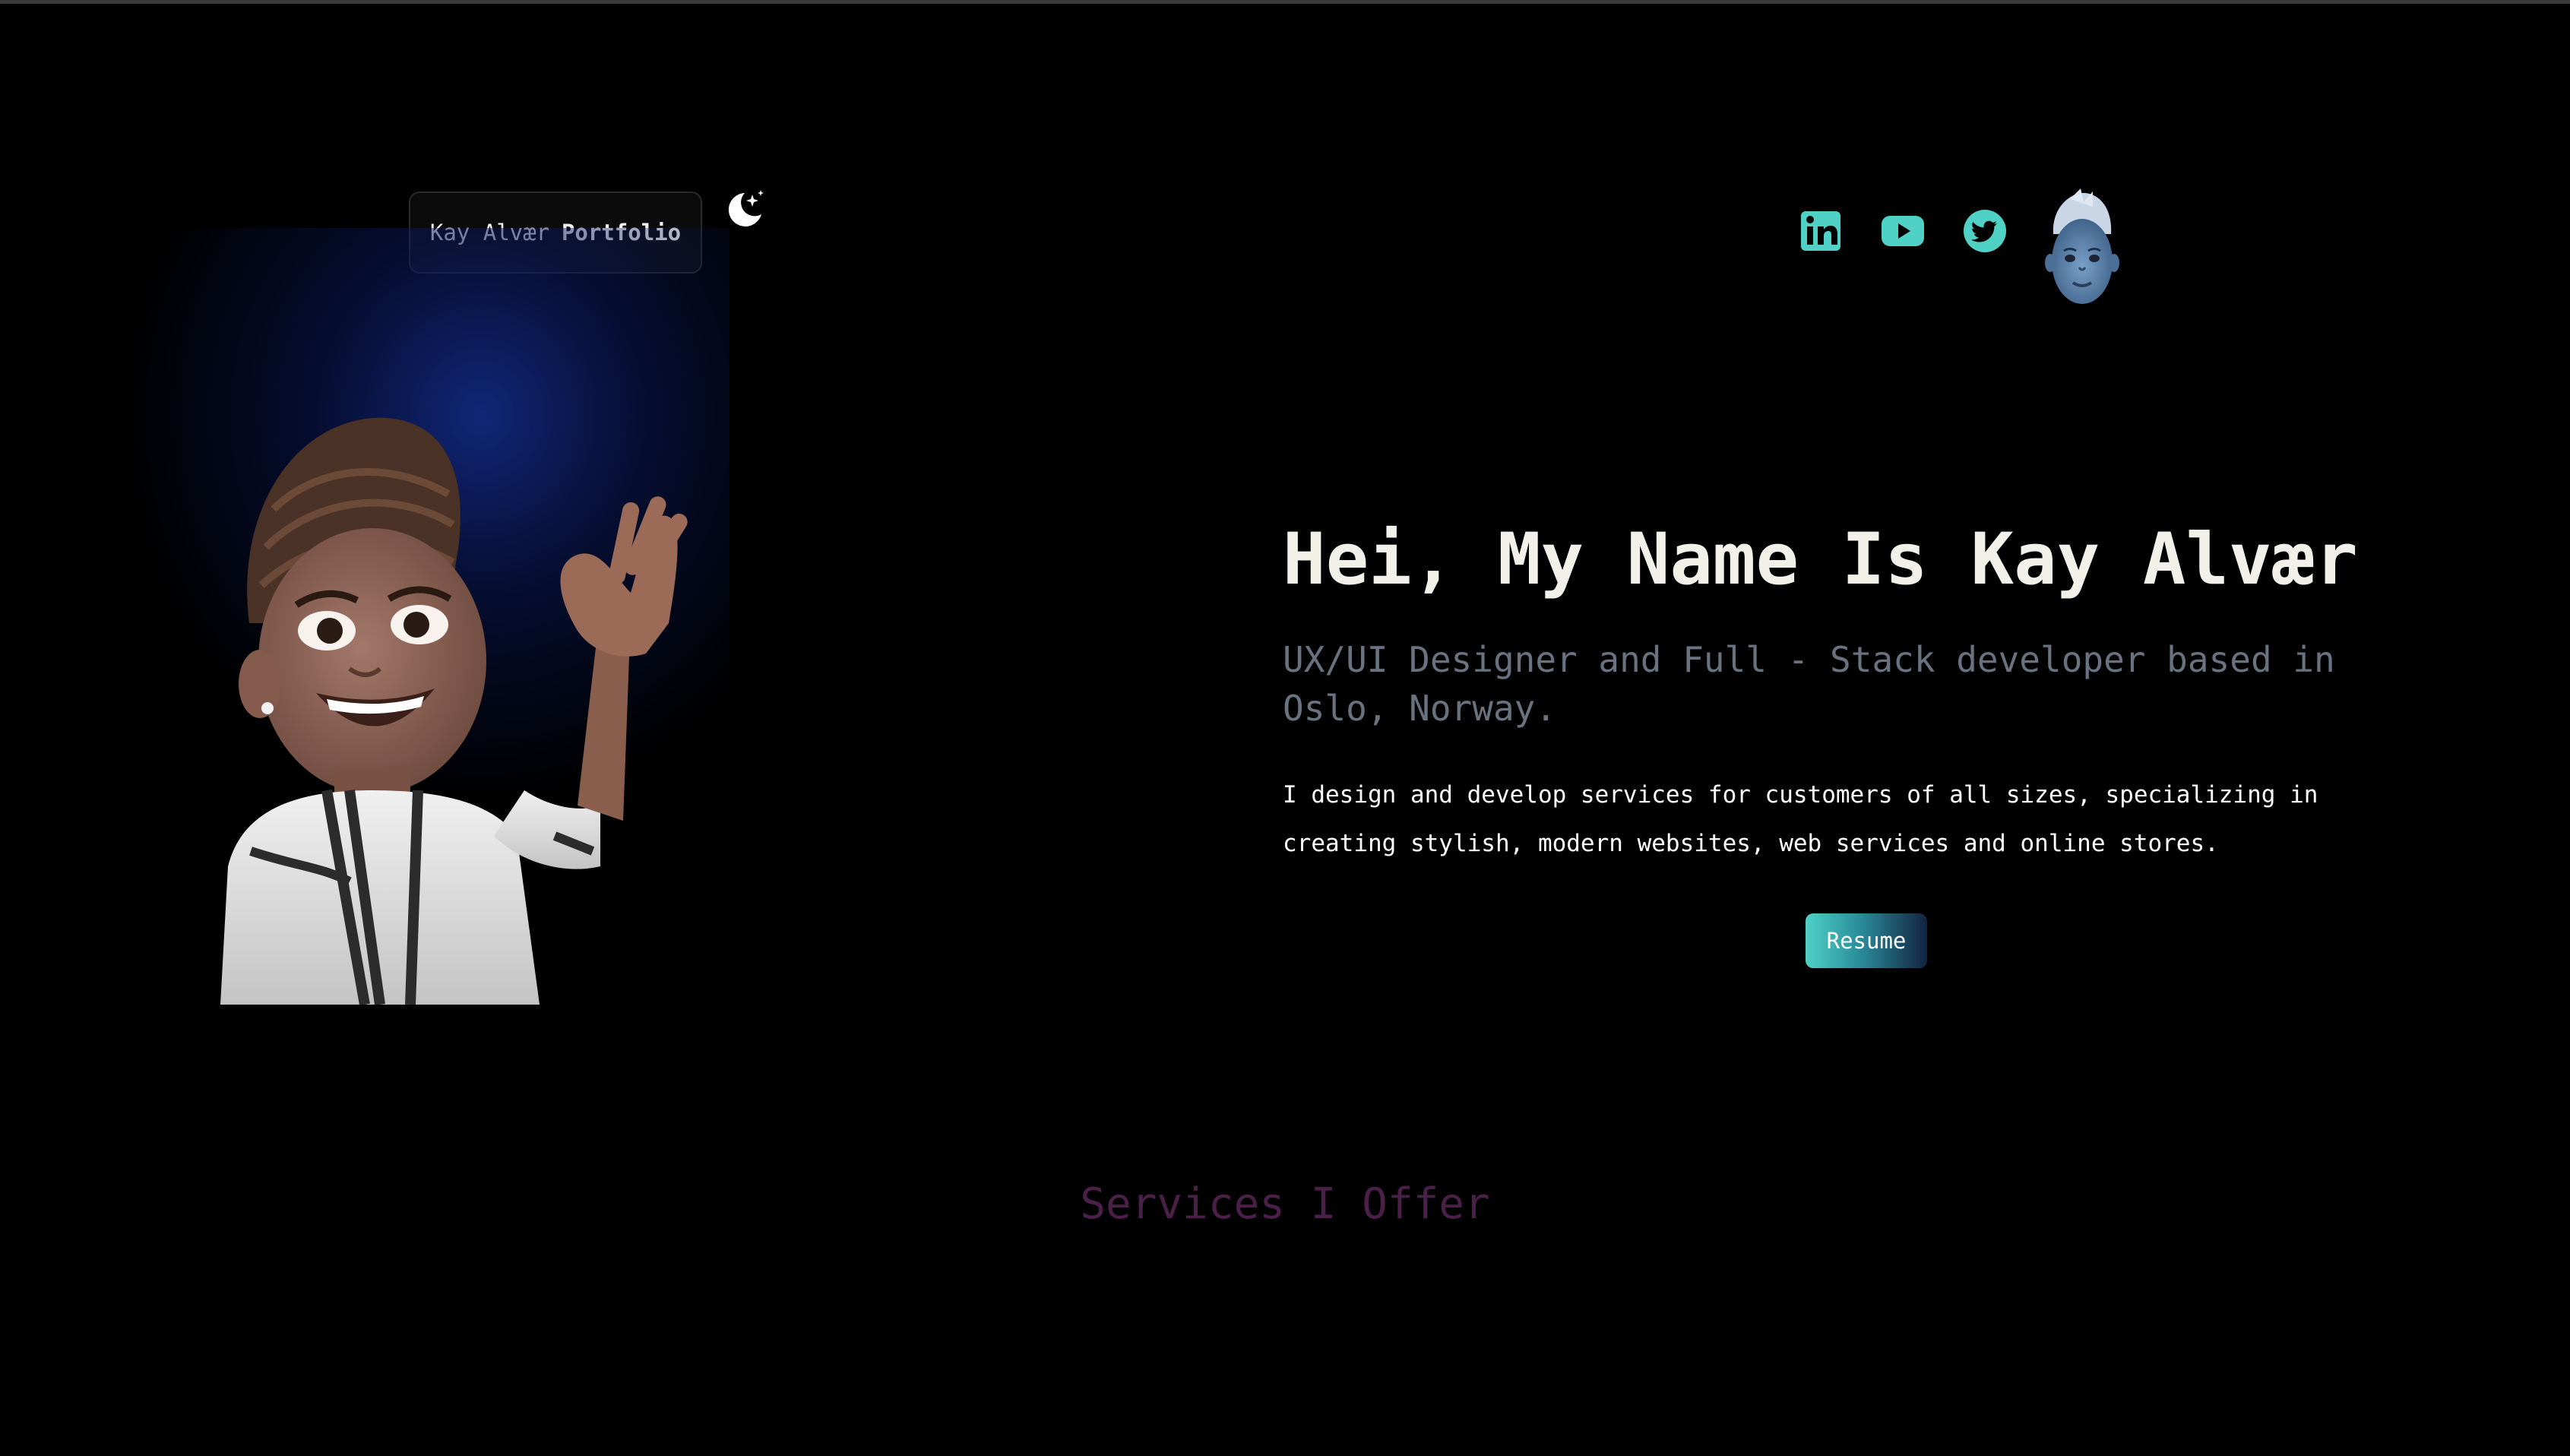  Describe the element at coordinates (2082, 250) in the screenshot. I see `avatar-memoji` at that location.